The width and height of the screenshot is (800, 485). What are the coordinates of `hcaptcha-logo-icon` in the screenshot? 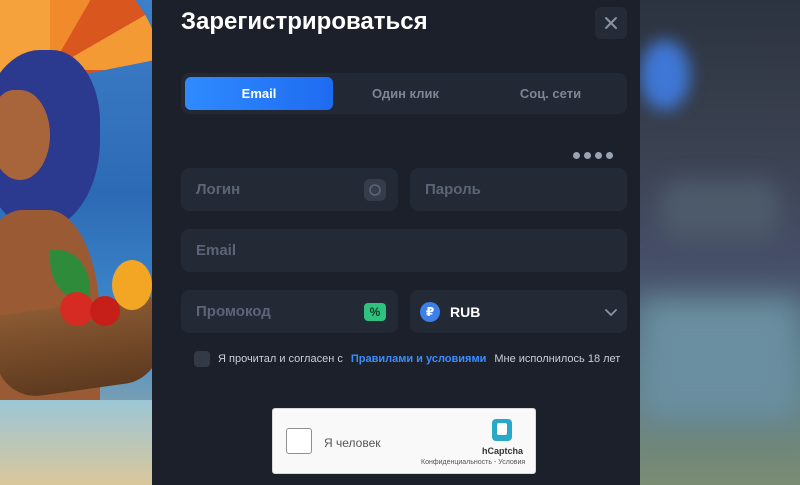 It's located at (502, 430).